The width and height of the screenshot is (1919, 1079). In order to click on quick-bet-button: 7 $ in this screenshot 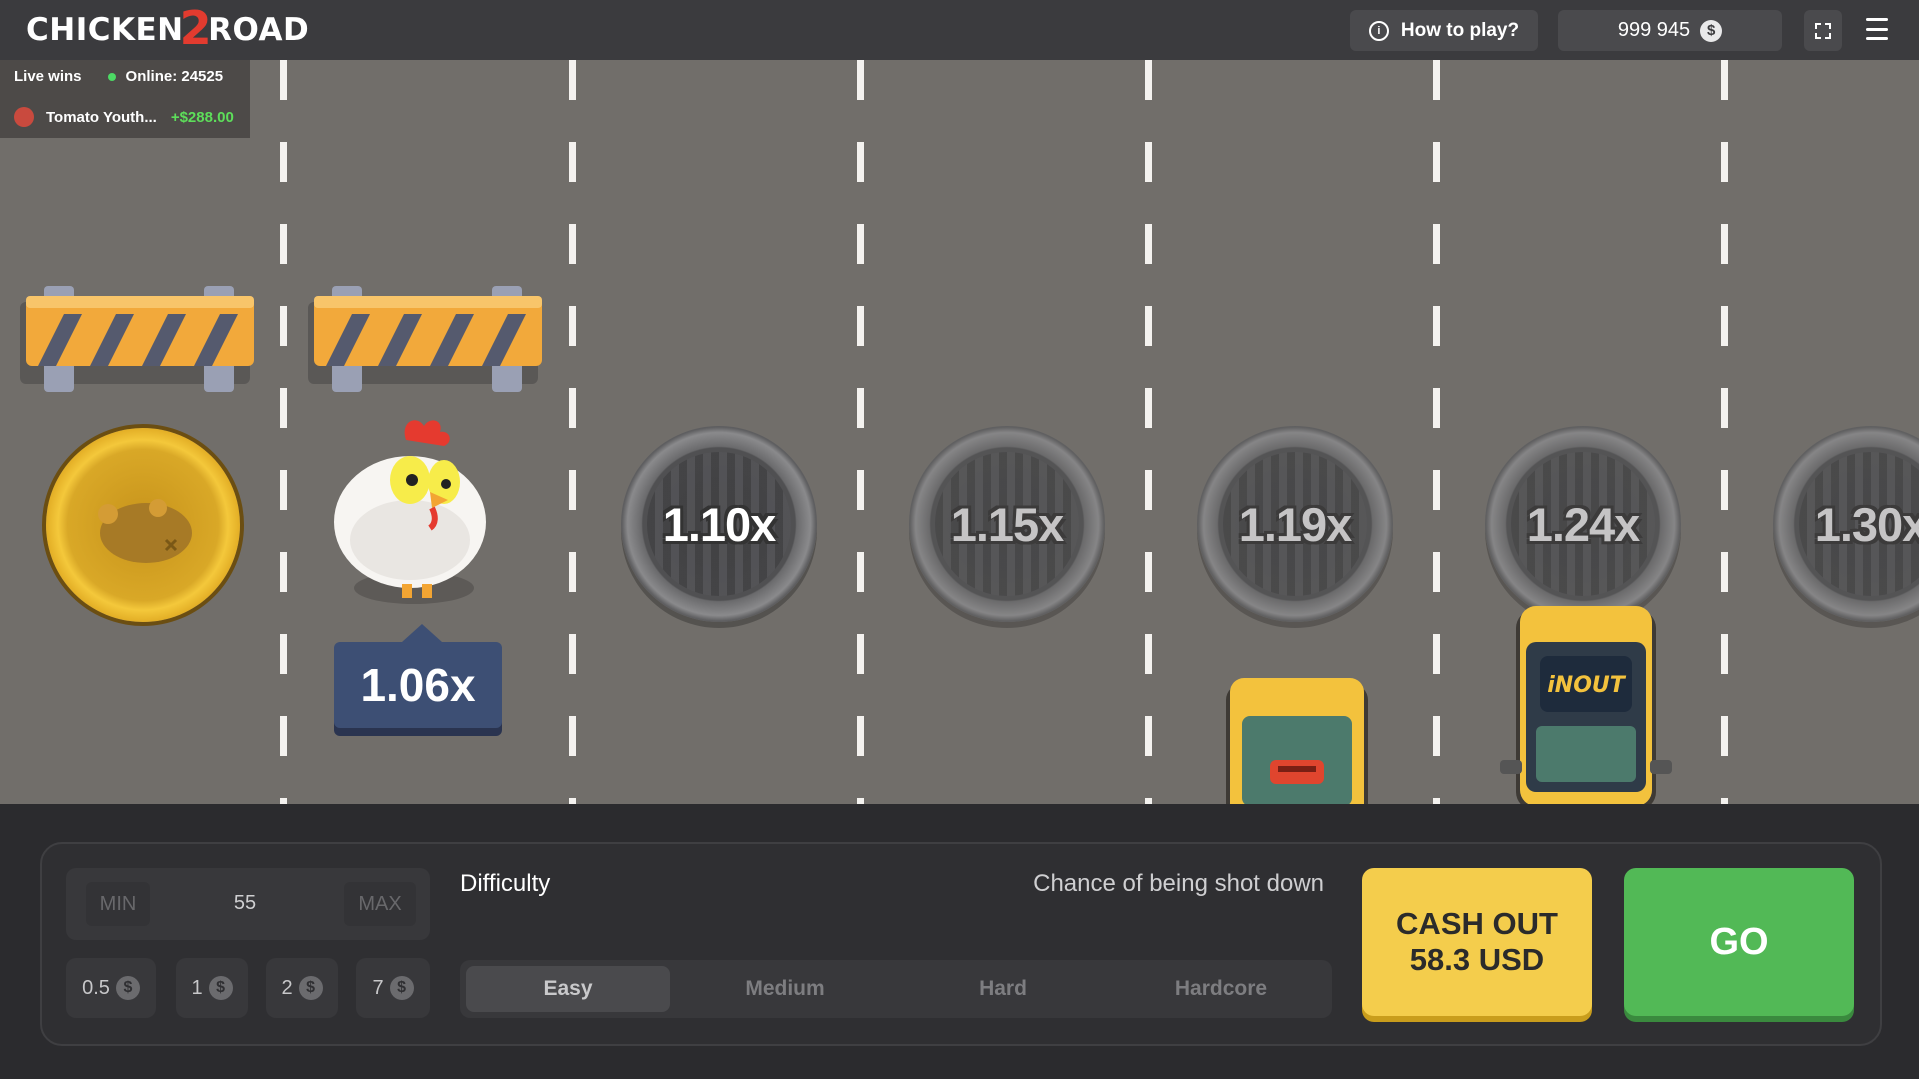, I will do `click(393, 988)`.